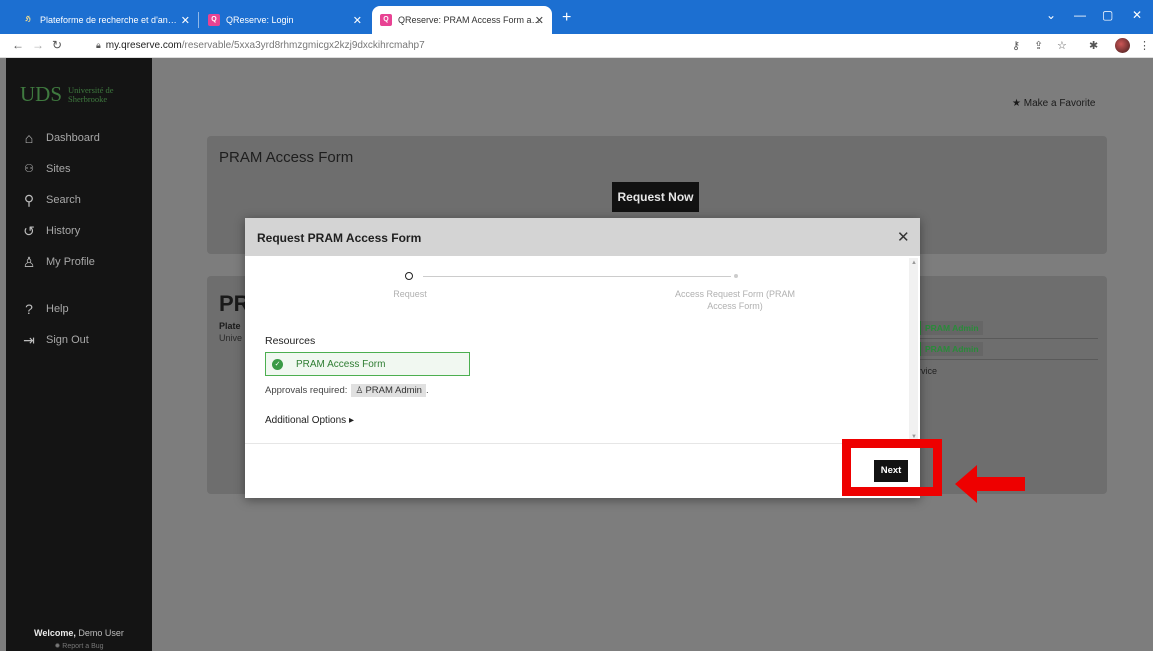  I want to click on sign-out-icon: ⇥, so click(29, 340).